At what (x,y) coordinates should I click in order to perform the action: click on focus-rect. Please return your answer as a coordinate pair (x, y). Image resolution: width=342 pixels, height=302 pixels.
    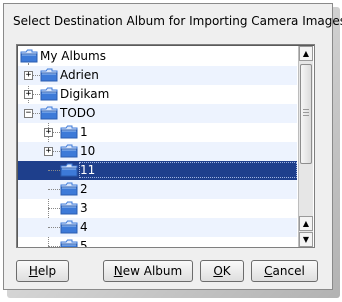
    Looking at the image, I should click on (188, 170).